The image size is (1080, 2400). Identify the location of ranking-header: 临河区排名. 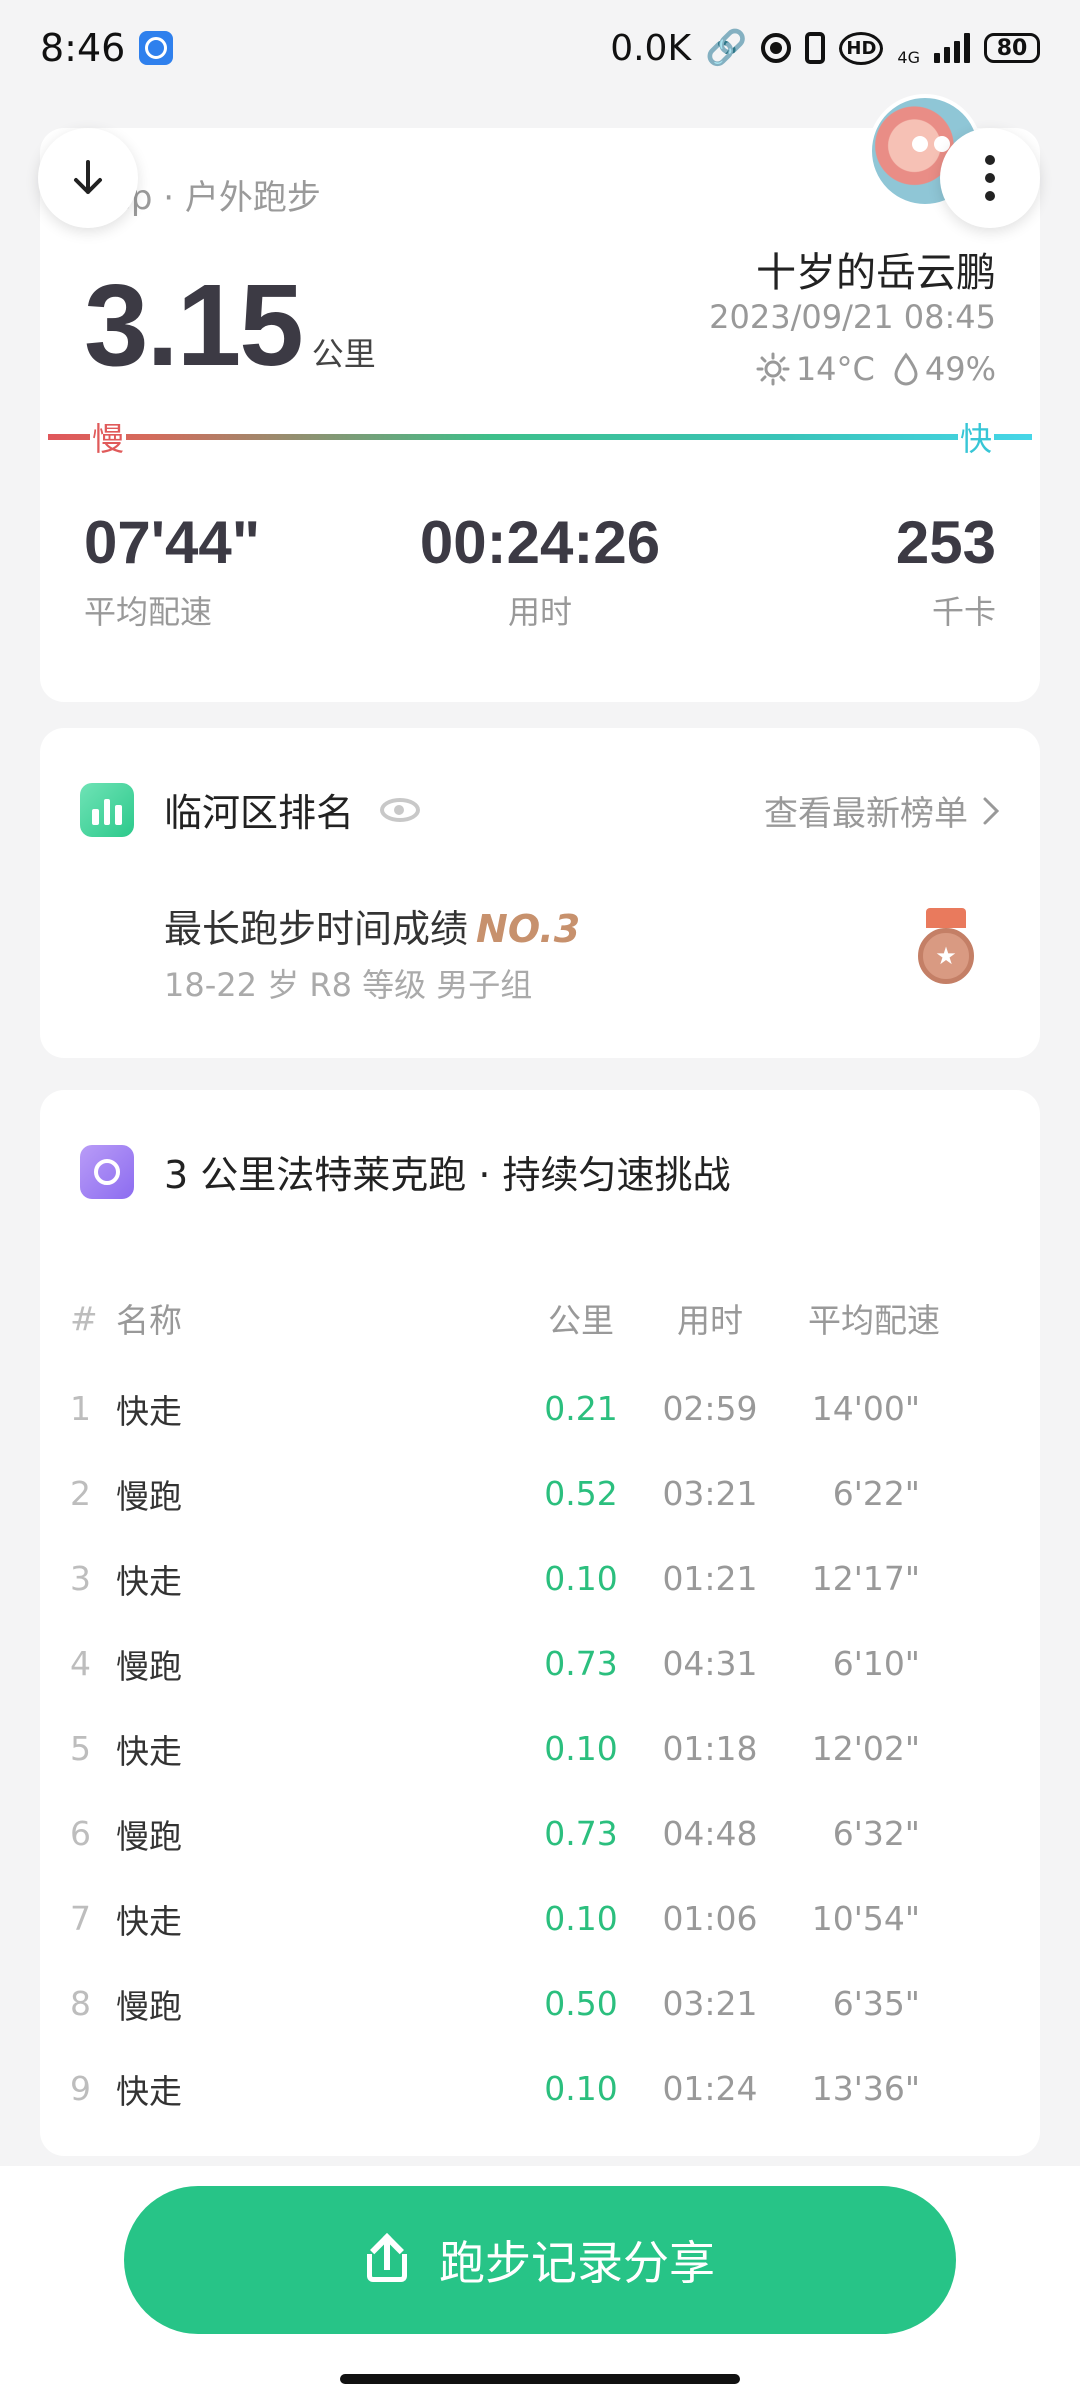
(250, 809).